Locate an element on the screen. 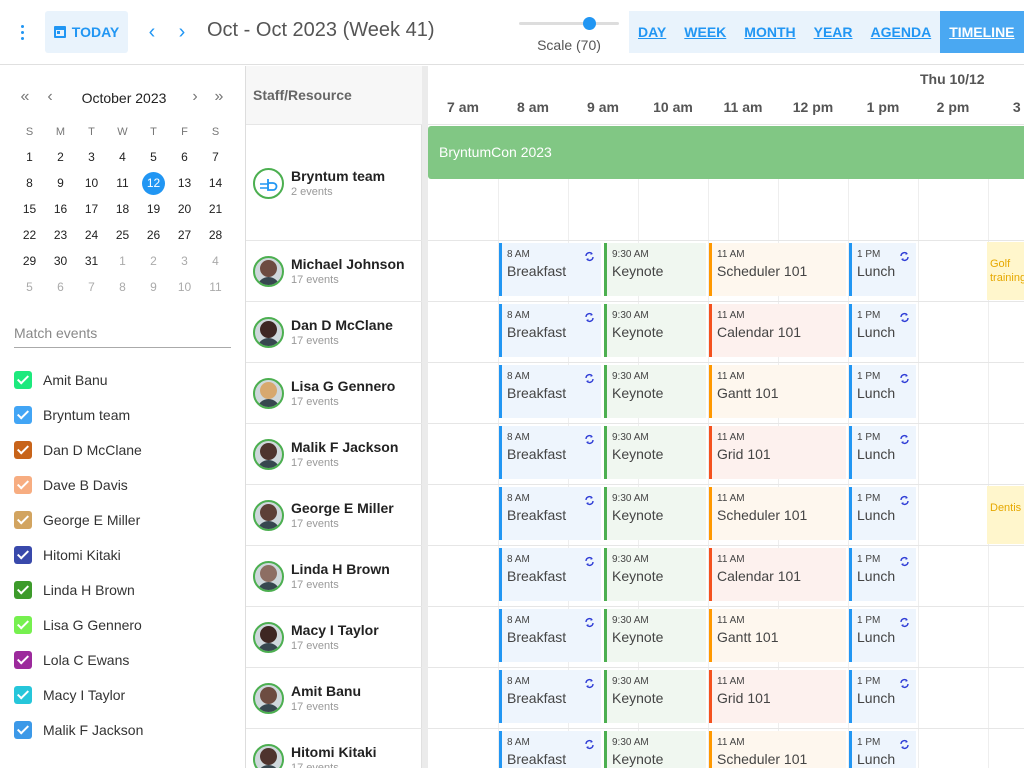  event-bar: 11 AM Gantt 101 is located at coordinates (777, 635).